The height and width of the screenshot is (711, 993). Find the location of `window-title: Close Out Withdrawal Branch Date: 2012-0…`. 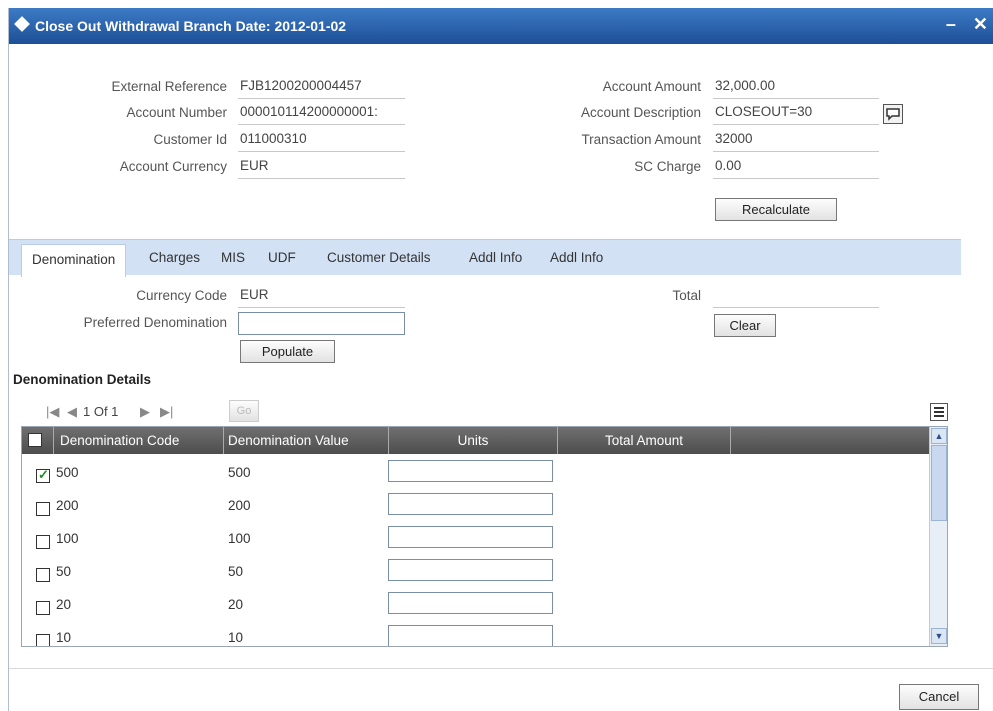

window-title: Close Out Withdrawal Branch Date: 2012-0… is located at coordinates (191, 26).